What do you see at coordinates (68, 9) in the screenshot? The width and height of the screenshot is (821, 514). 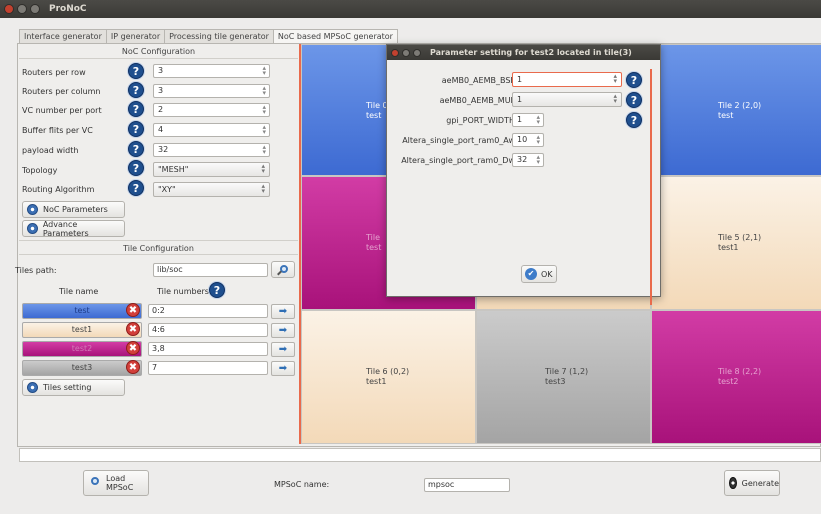 I see `window-title: ProNoC` at bounding box center [68, 9].